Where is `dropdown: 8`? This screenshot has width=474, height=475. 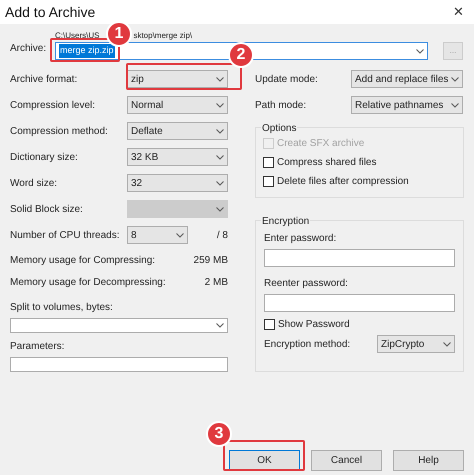 dropdown: 8 is located at coordinates (157, 235).